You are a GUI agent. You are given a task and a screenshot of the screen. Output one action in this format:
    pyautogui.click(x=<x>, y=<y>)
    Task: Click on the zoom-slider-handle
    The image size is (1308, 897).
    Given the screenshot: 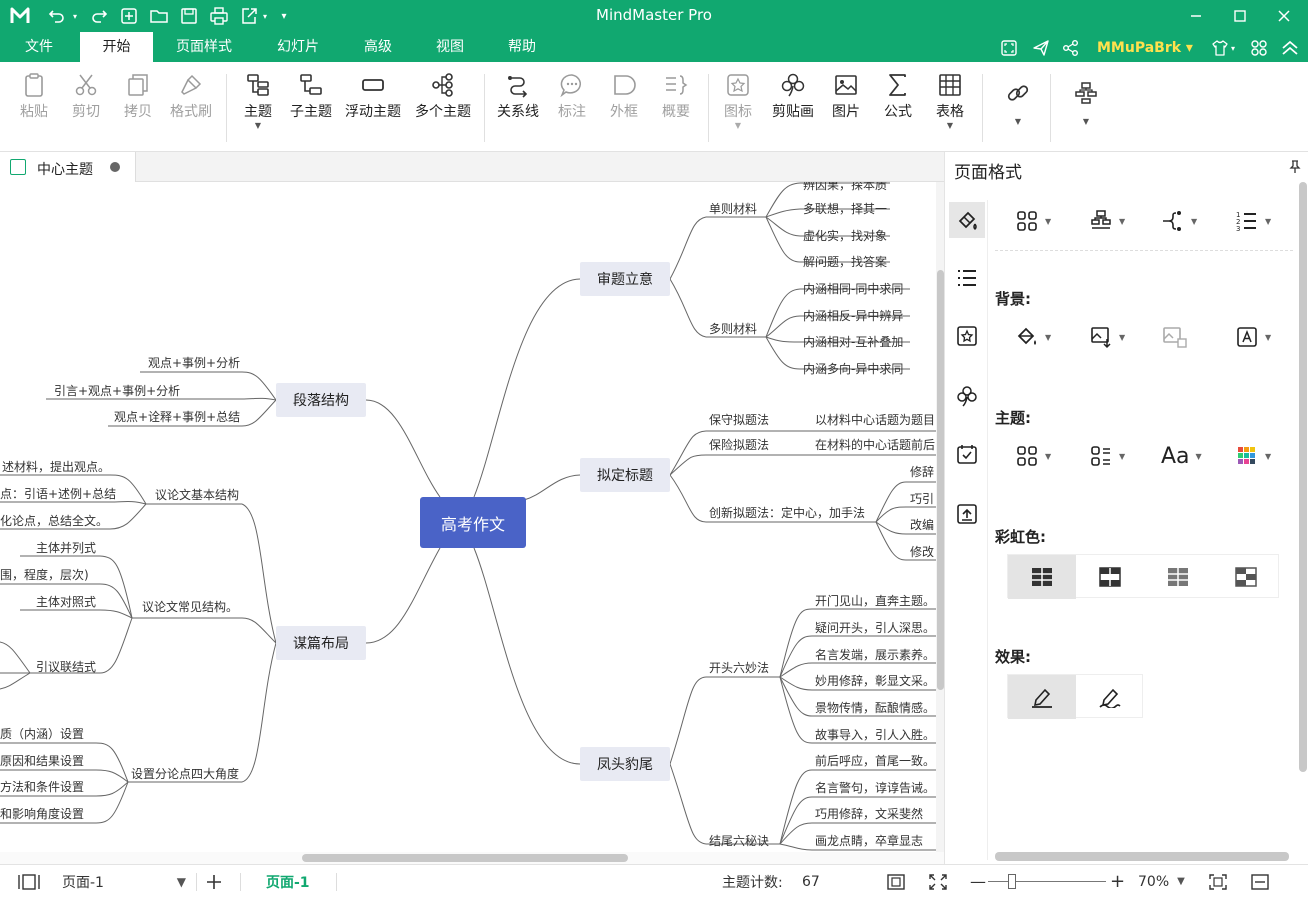 What is the action you would take?
    pyautogui.click(x=1012, y=881)
    